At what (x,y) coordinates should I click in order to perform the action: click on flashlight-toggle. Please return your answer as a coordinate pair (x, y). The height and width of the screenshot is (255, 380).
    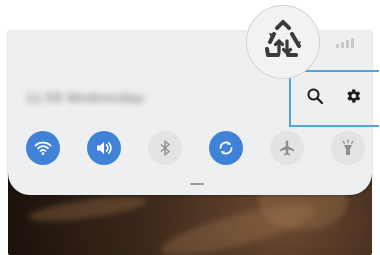
    Looking at the image, I should click on (348, 148).